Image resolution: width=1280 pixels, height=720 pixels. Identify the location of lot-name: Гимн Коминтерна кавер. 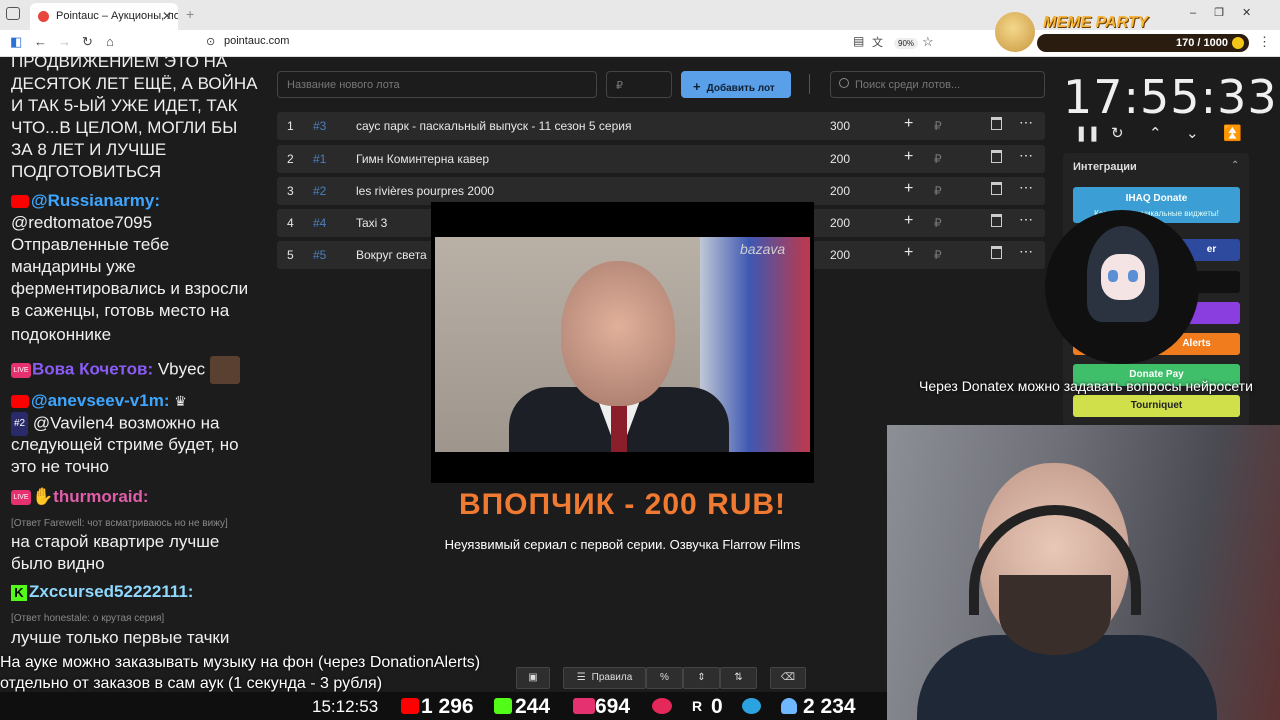
(422, 159).